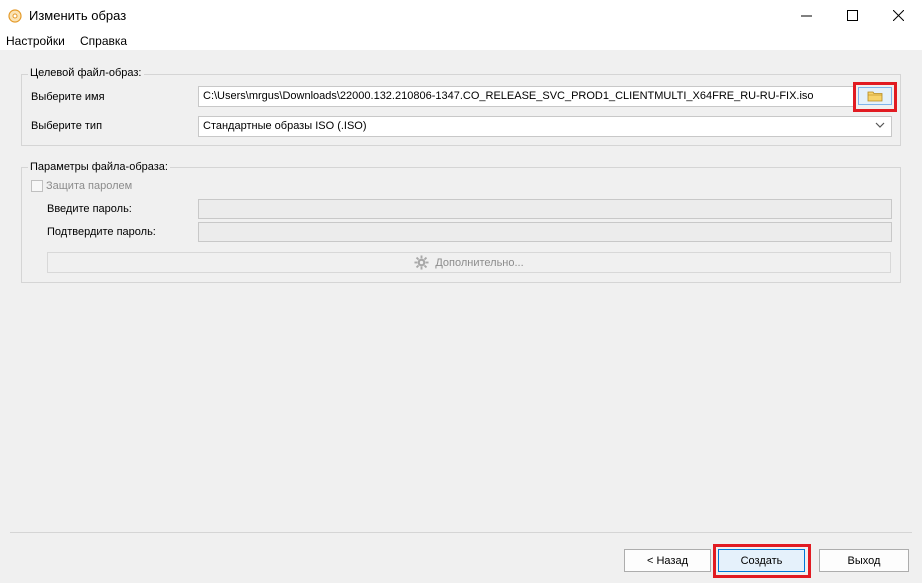 This screenshot has width=922, height=583. What do you see at coordinates (37, 186) in the screenshot?
I see `password-protect-checkbox` at bounding box center [37, 186].